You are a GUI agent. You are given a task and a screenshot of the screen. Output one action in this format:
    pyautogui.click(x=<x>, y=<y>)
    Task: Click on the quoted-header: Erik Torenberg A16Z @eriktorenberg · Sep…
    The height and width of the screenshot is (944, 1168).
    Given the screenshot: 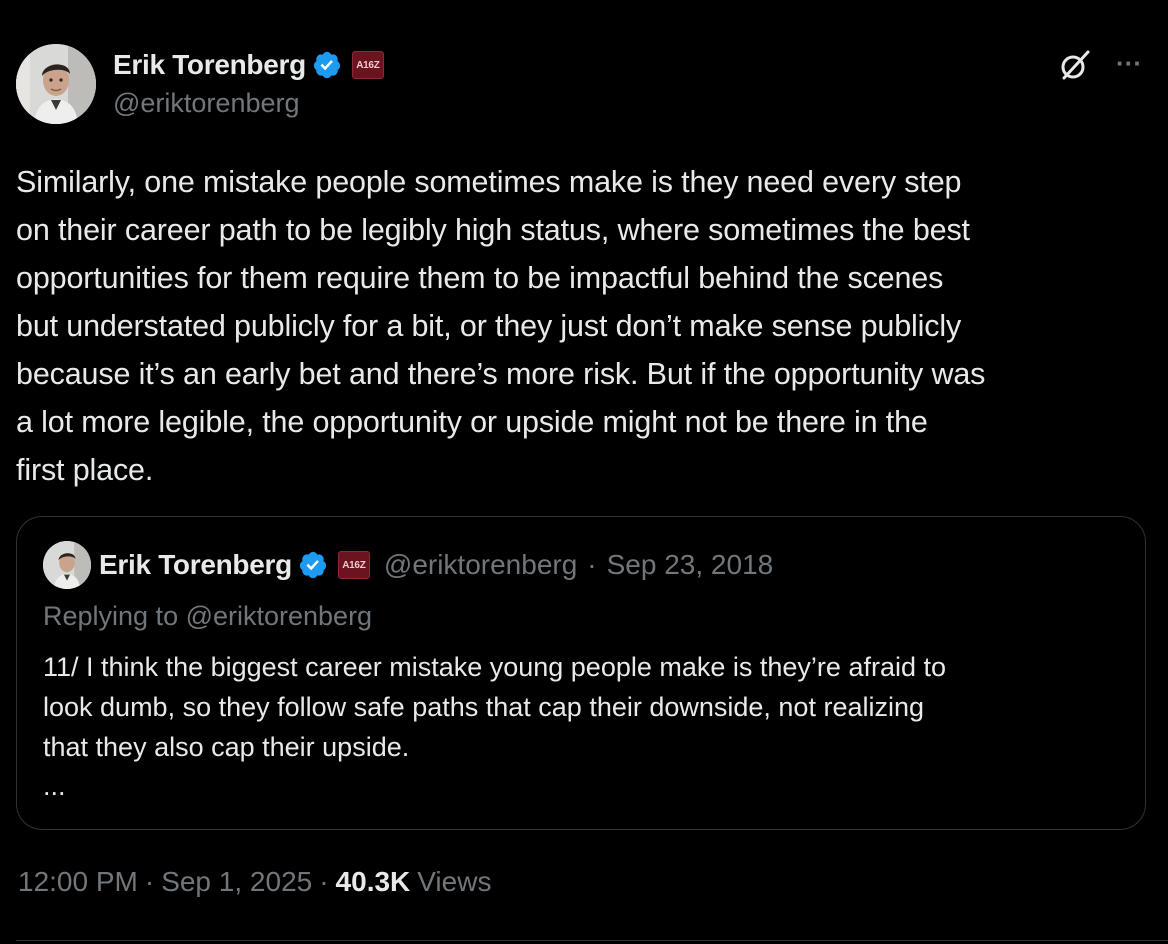 What is the action you would take?
    pyautogui.click(x=436, y=565)
    